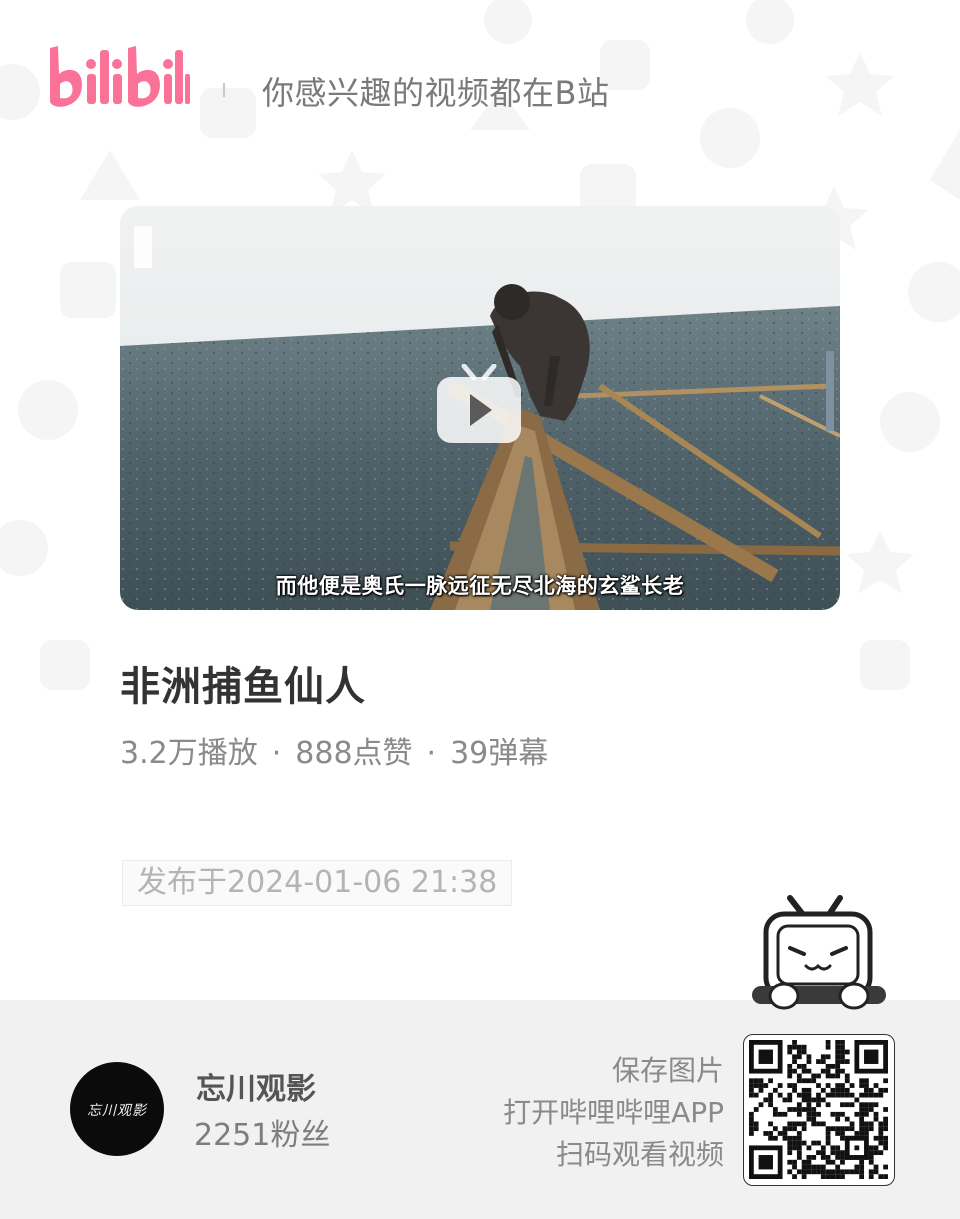  What do you see at coordinates (189, 753) in the screenshot?
I see `play-count: 3.2万播放` at bounding box center [189, 753].